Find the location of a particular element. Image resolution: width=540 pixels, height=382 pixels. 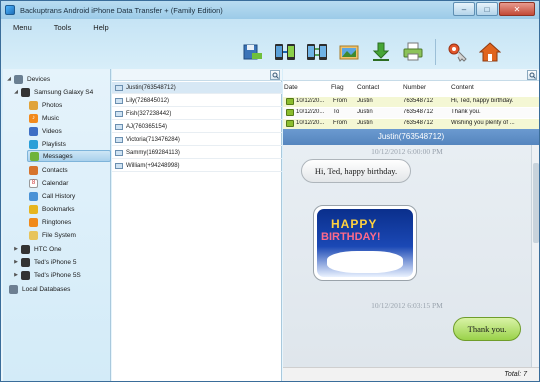

tree-bookmarks: Bookmarks is located at coordinates (52, 209).